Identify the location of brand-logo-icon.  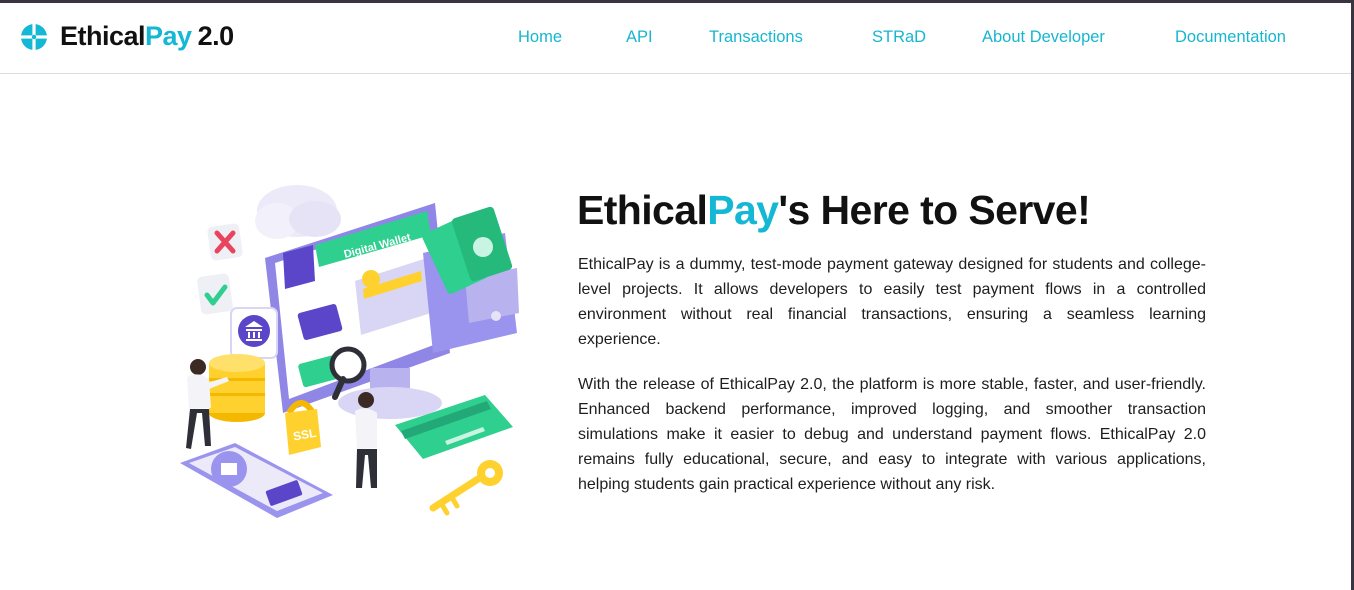
(34, 36).